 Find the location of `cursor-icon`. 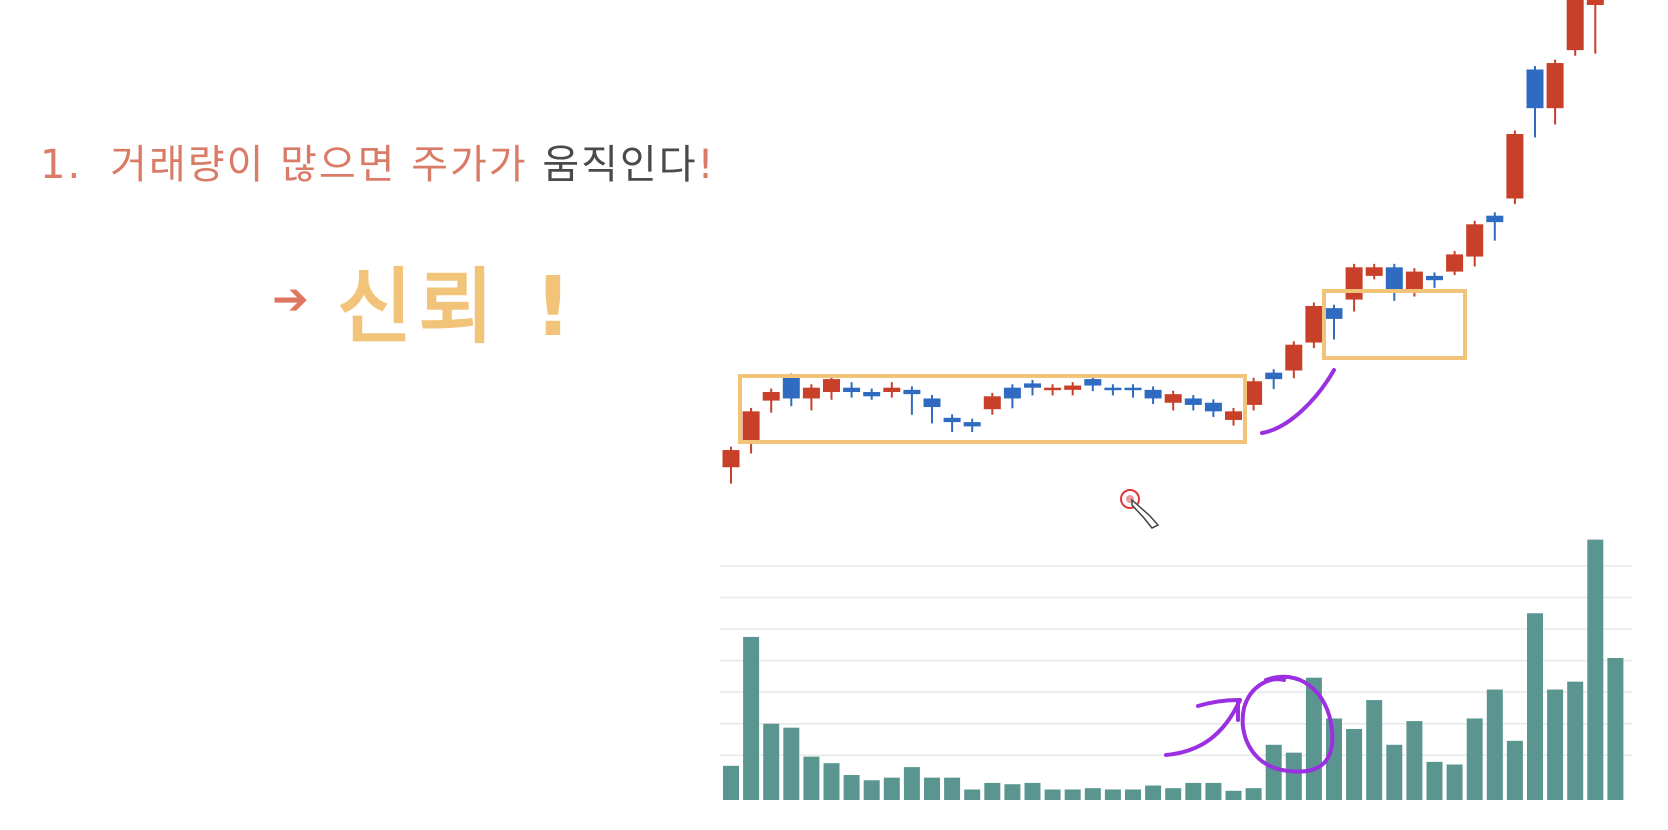

cursor-icon is located at coordinates (1140, 509).